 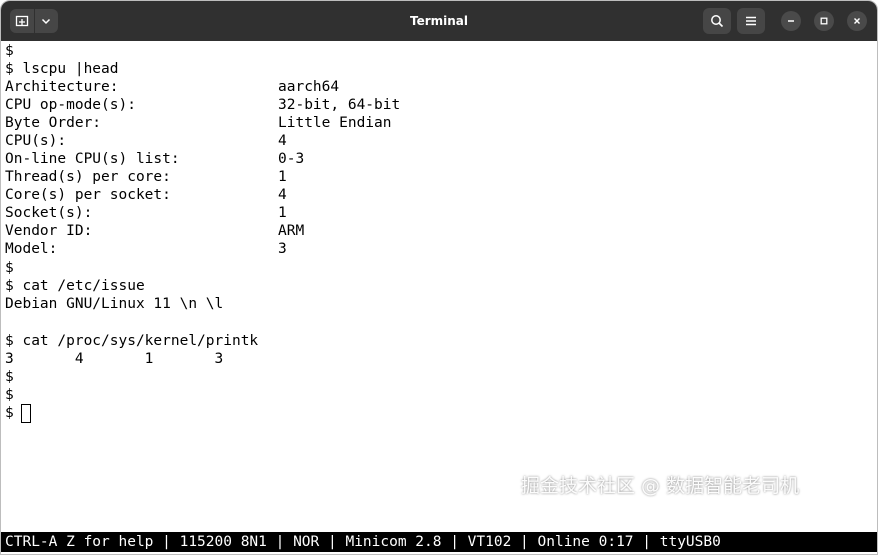 I want to click on menu-button, so click(x=751, y=21).